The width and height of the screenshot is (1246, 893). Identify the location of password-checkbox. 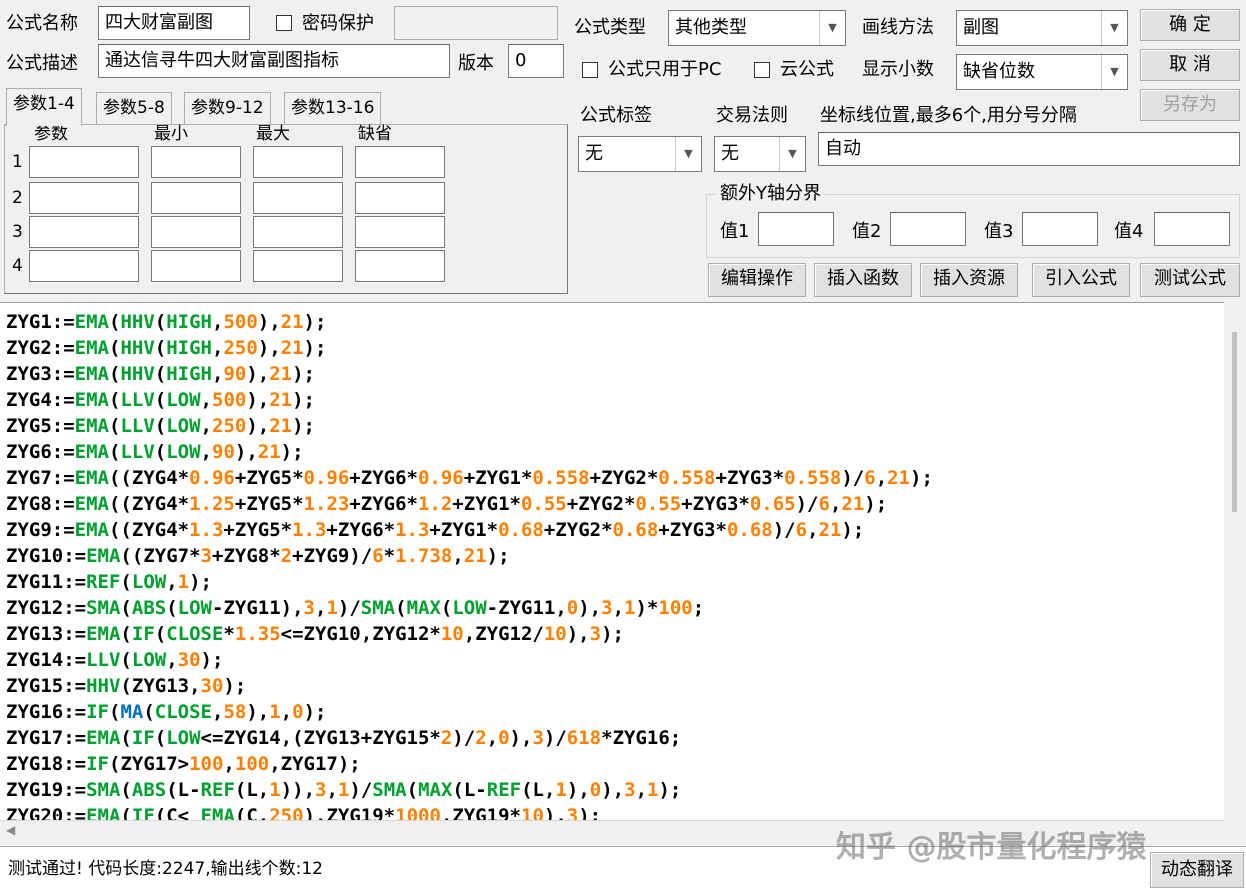
(284, 23).